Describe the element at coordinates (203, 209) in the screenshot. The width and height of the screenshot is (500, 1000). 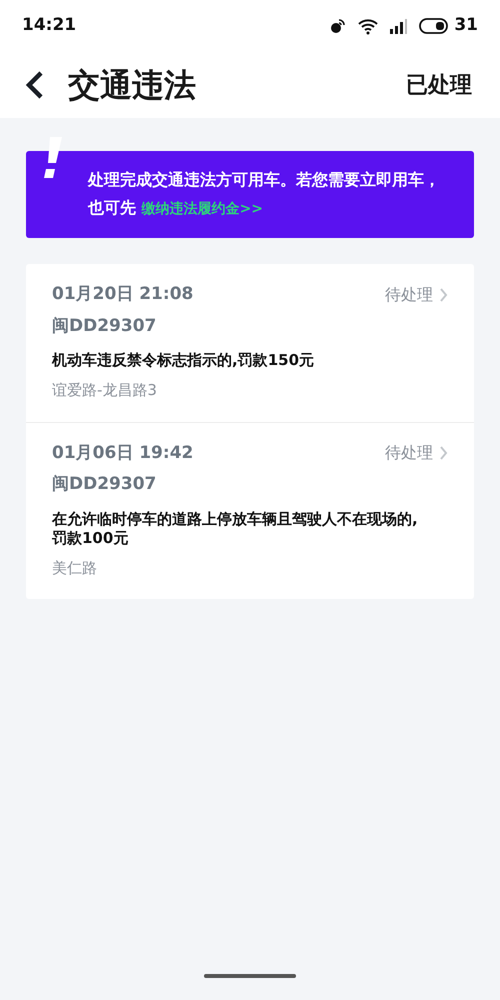
I see `deposit-link: 缴纳违法履约金>>` at that location.